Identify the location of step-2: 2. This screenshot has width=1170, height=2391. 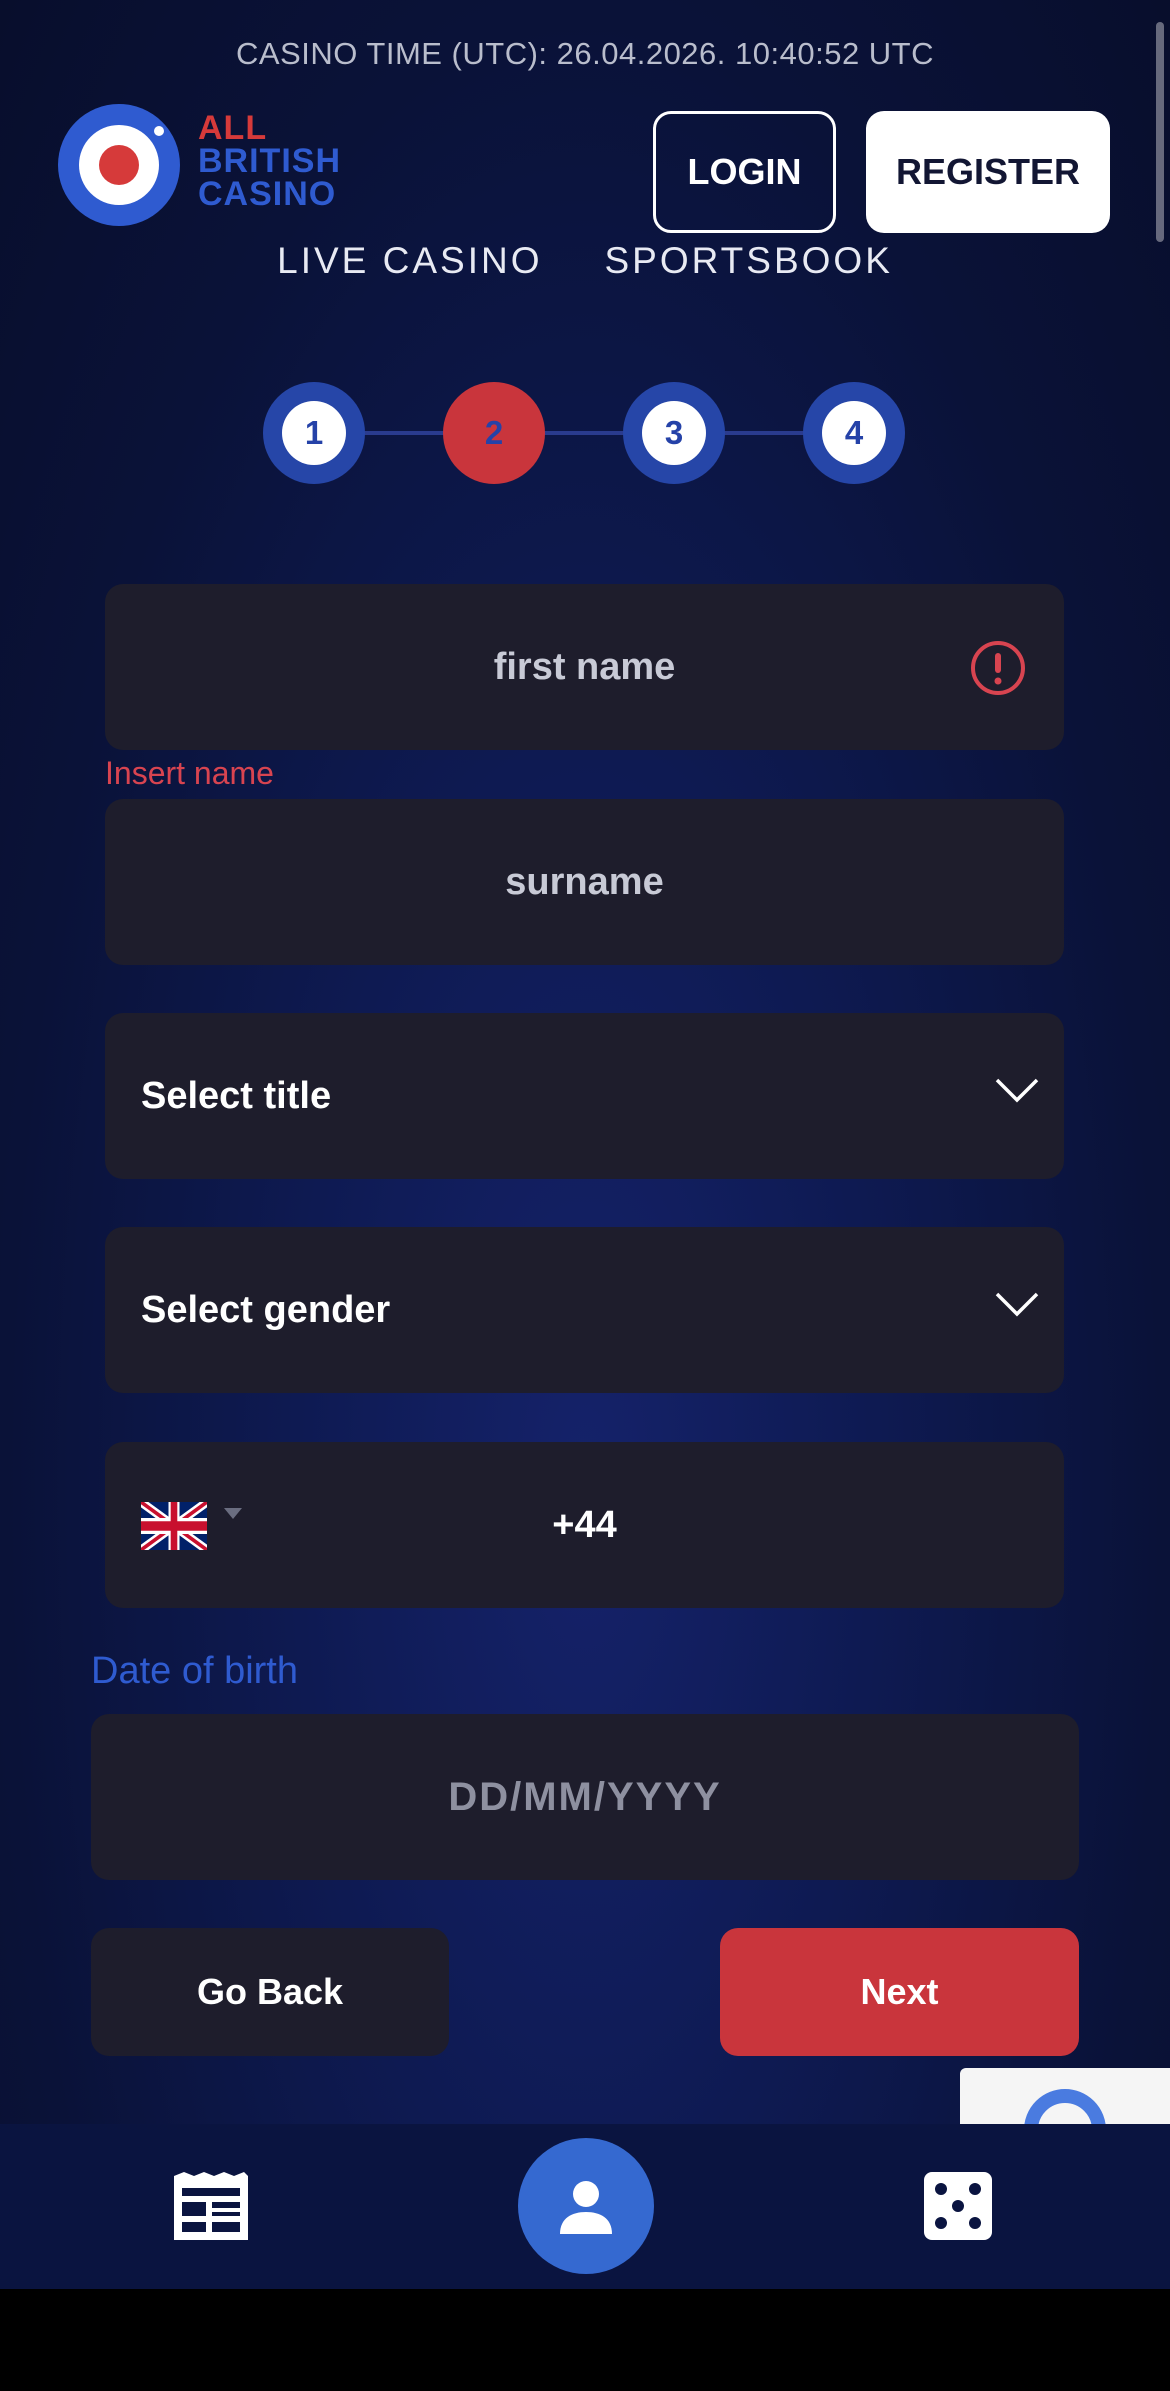
(494, 433).